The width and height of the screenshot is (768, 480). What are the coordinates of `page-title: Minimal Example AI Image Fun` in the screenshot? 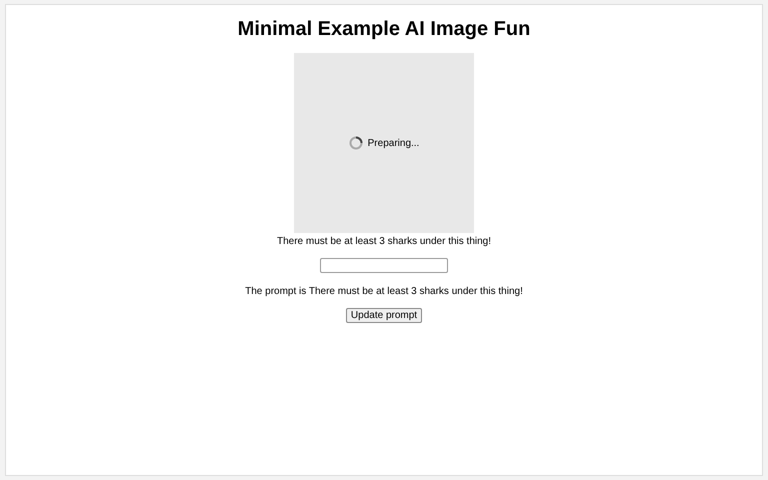 It's located at (384, 29).